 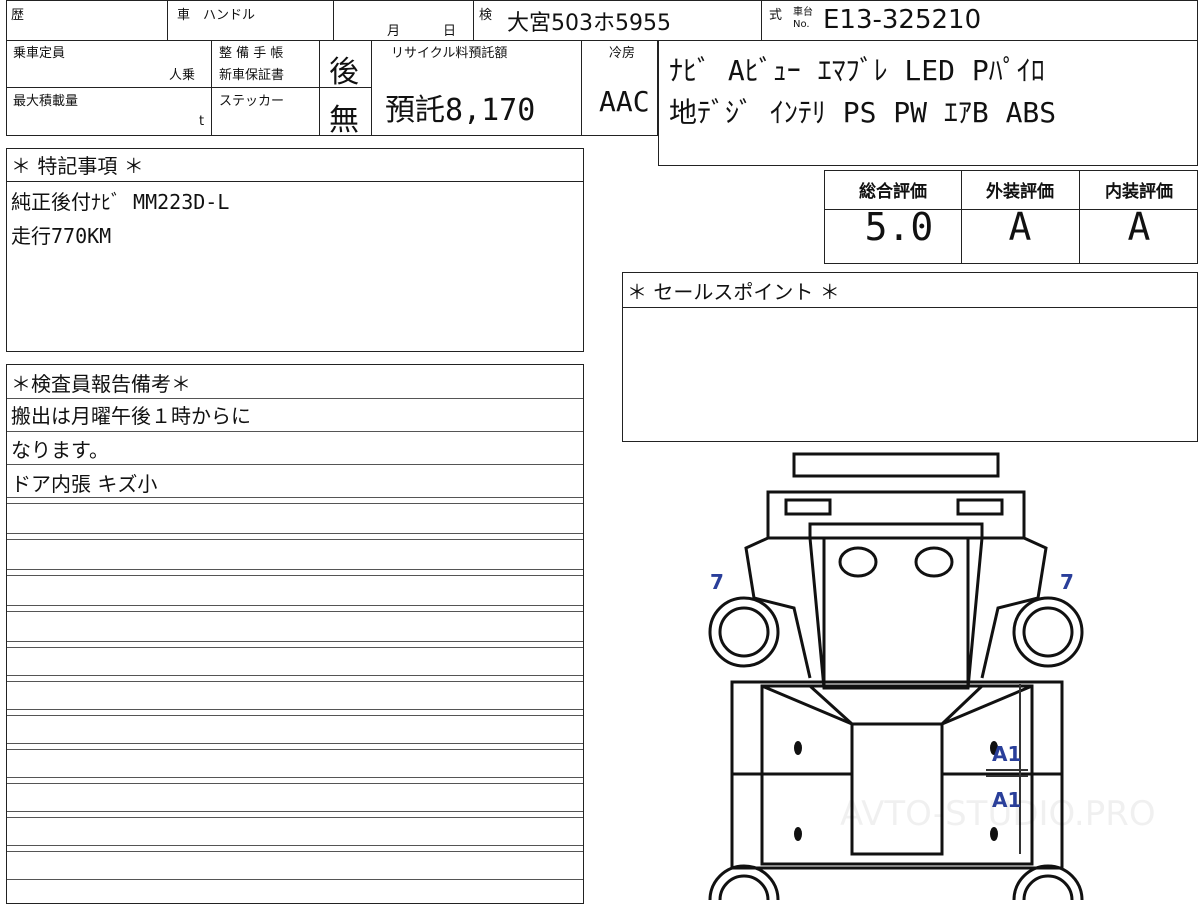 What do you see at coordinates (733, 292) in the screenshot?
I see `sales-point-title: ＊ セールスポイント ＊` at bounding box center [733, 292].